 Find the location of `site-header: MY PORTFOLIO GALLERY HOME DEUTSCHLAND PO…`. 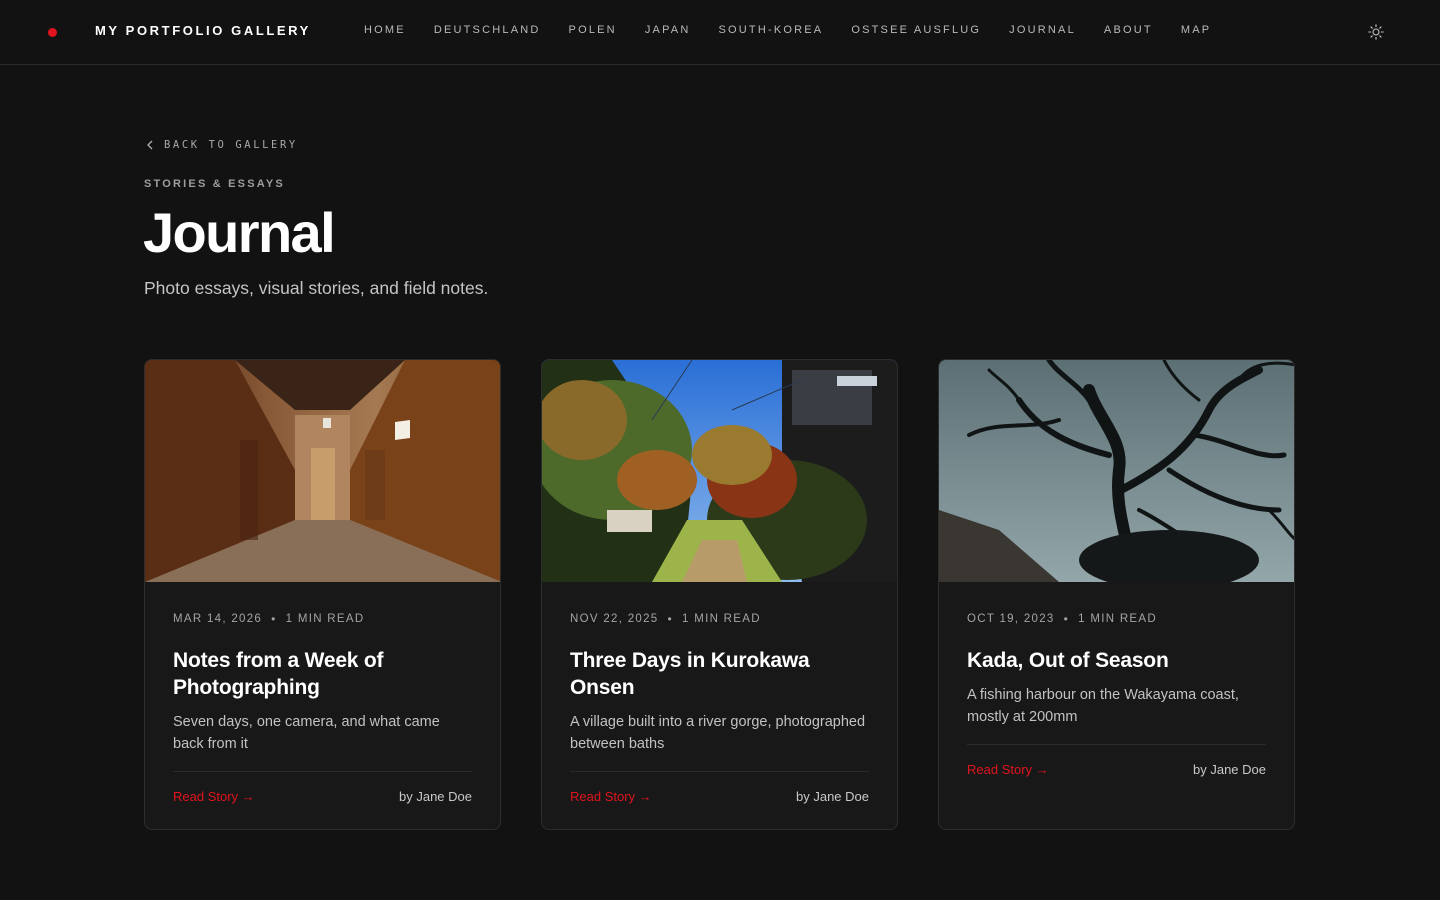

site-header: MY PORTFOLIO GALLERY HOME DEUTSCHLAND PO… is located at coordinates (720, 32).